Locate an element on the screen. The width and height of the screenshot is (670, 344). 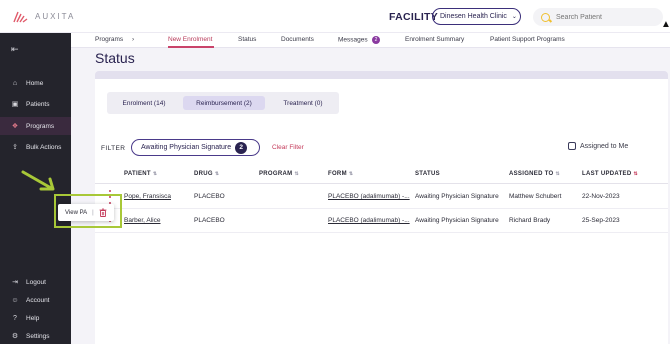
column-header-last-updated: LAST UPDATED ⇅ is located at coordinates (610, 174).